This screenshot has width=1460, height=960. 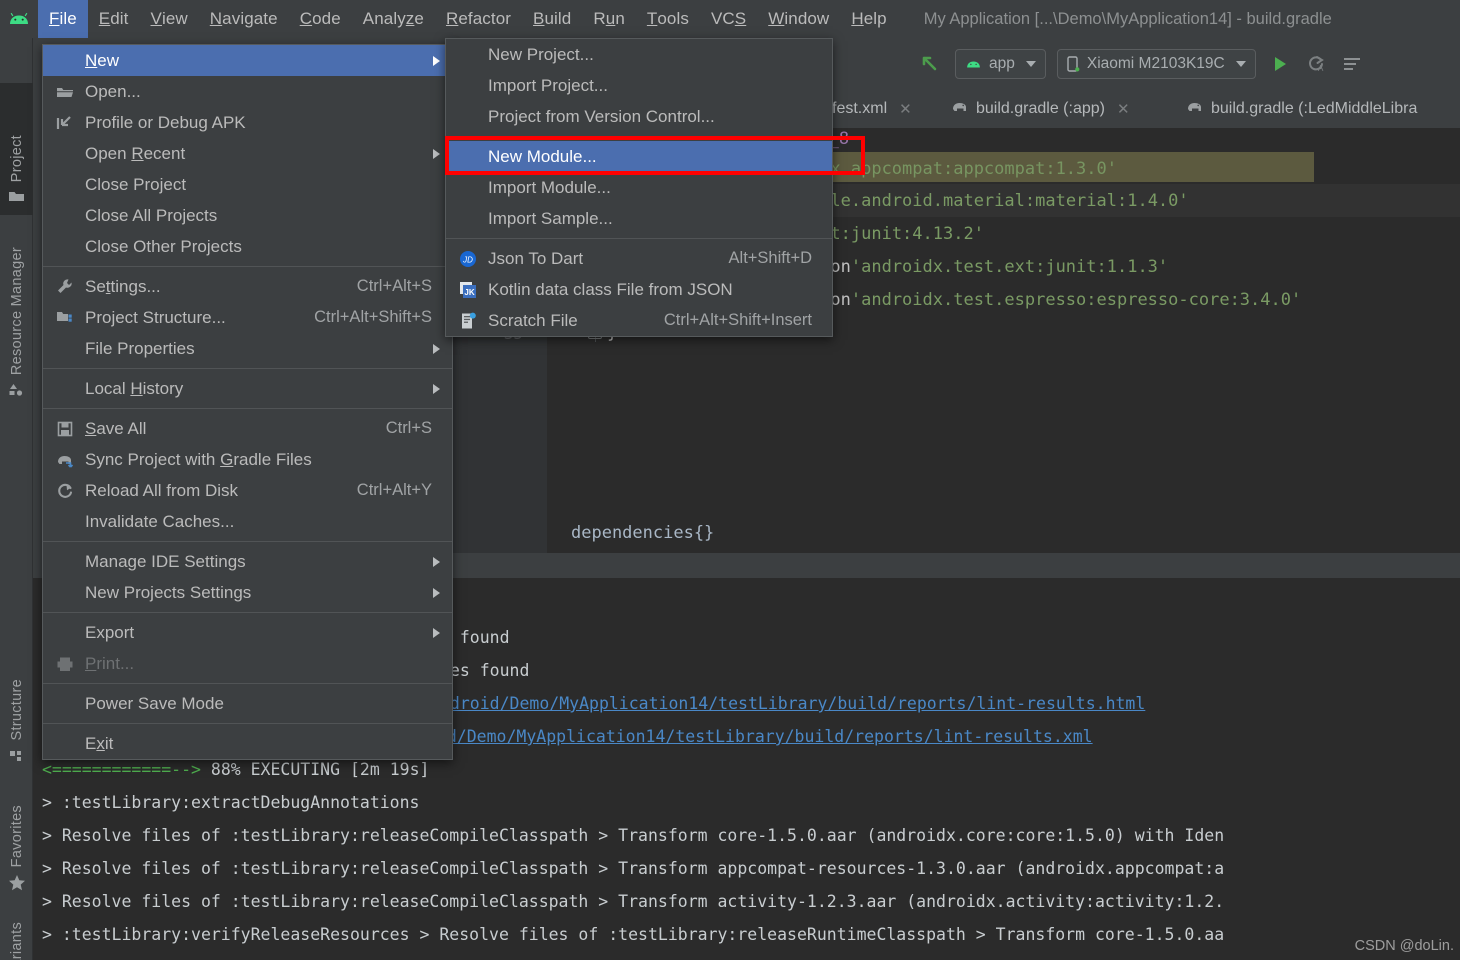 I want to click on wrench-icon, so click(x=65, y=287).